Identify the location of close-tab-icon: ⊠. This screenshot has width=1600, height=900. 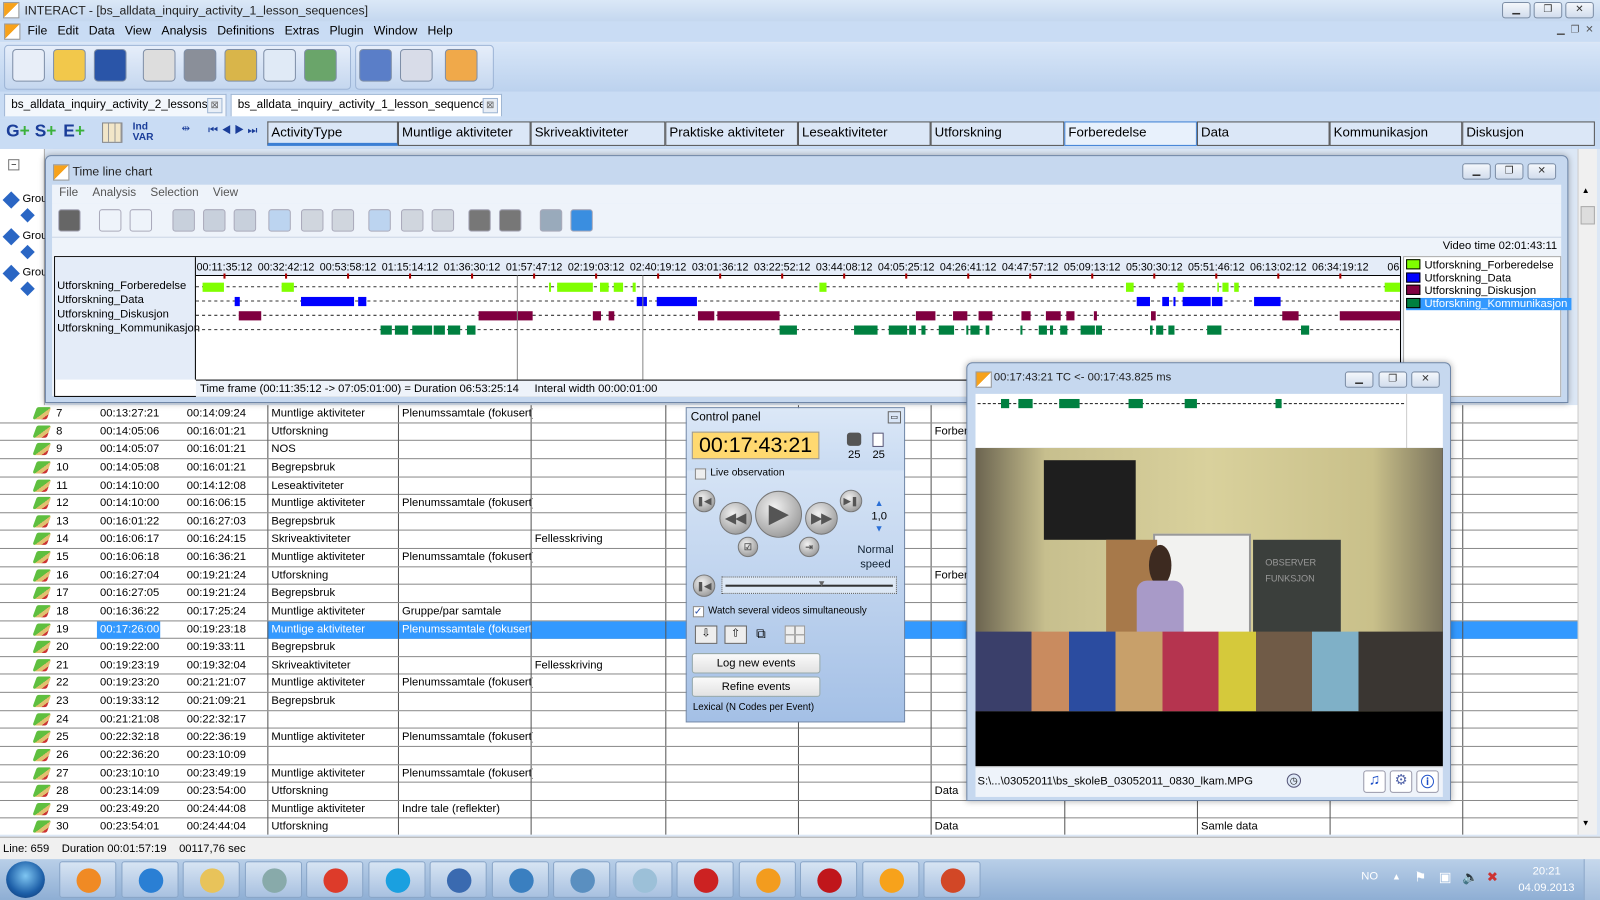
(215, 105).